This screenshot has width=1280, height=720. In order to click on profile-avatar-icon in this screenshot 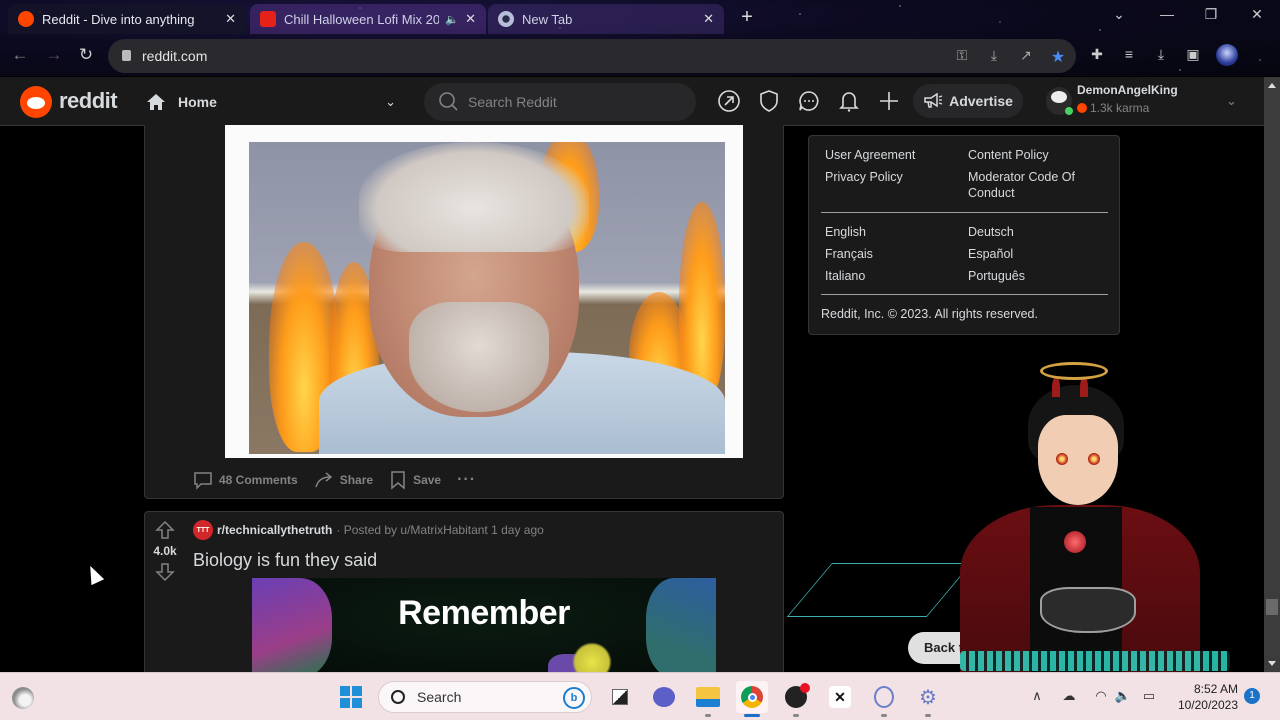, I will do `click(1227, 55)`.